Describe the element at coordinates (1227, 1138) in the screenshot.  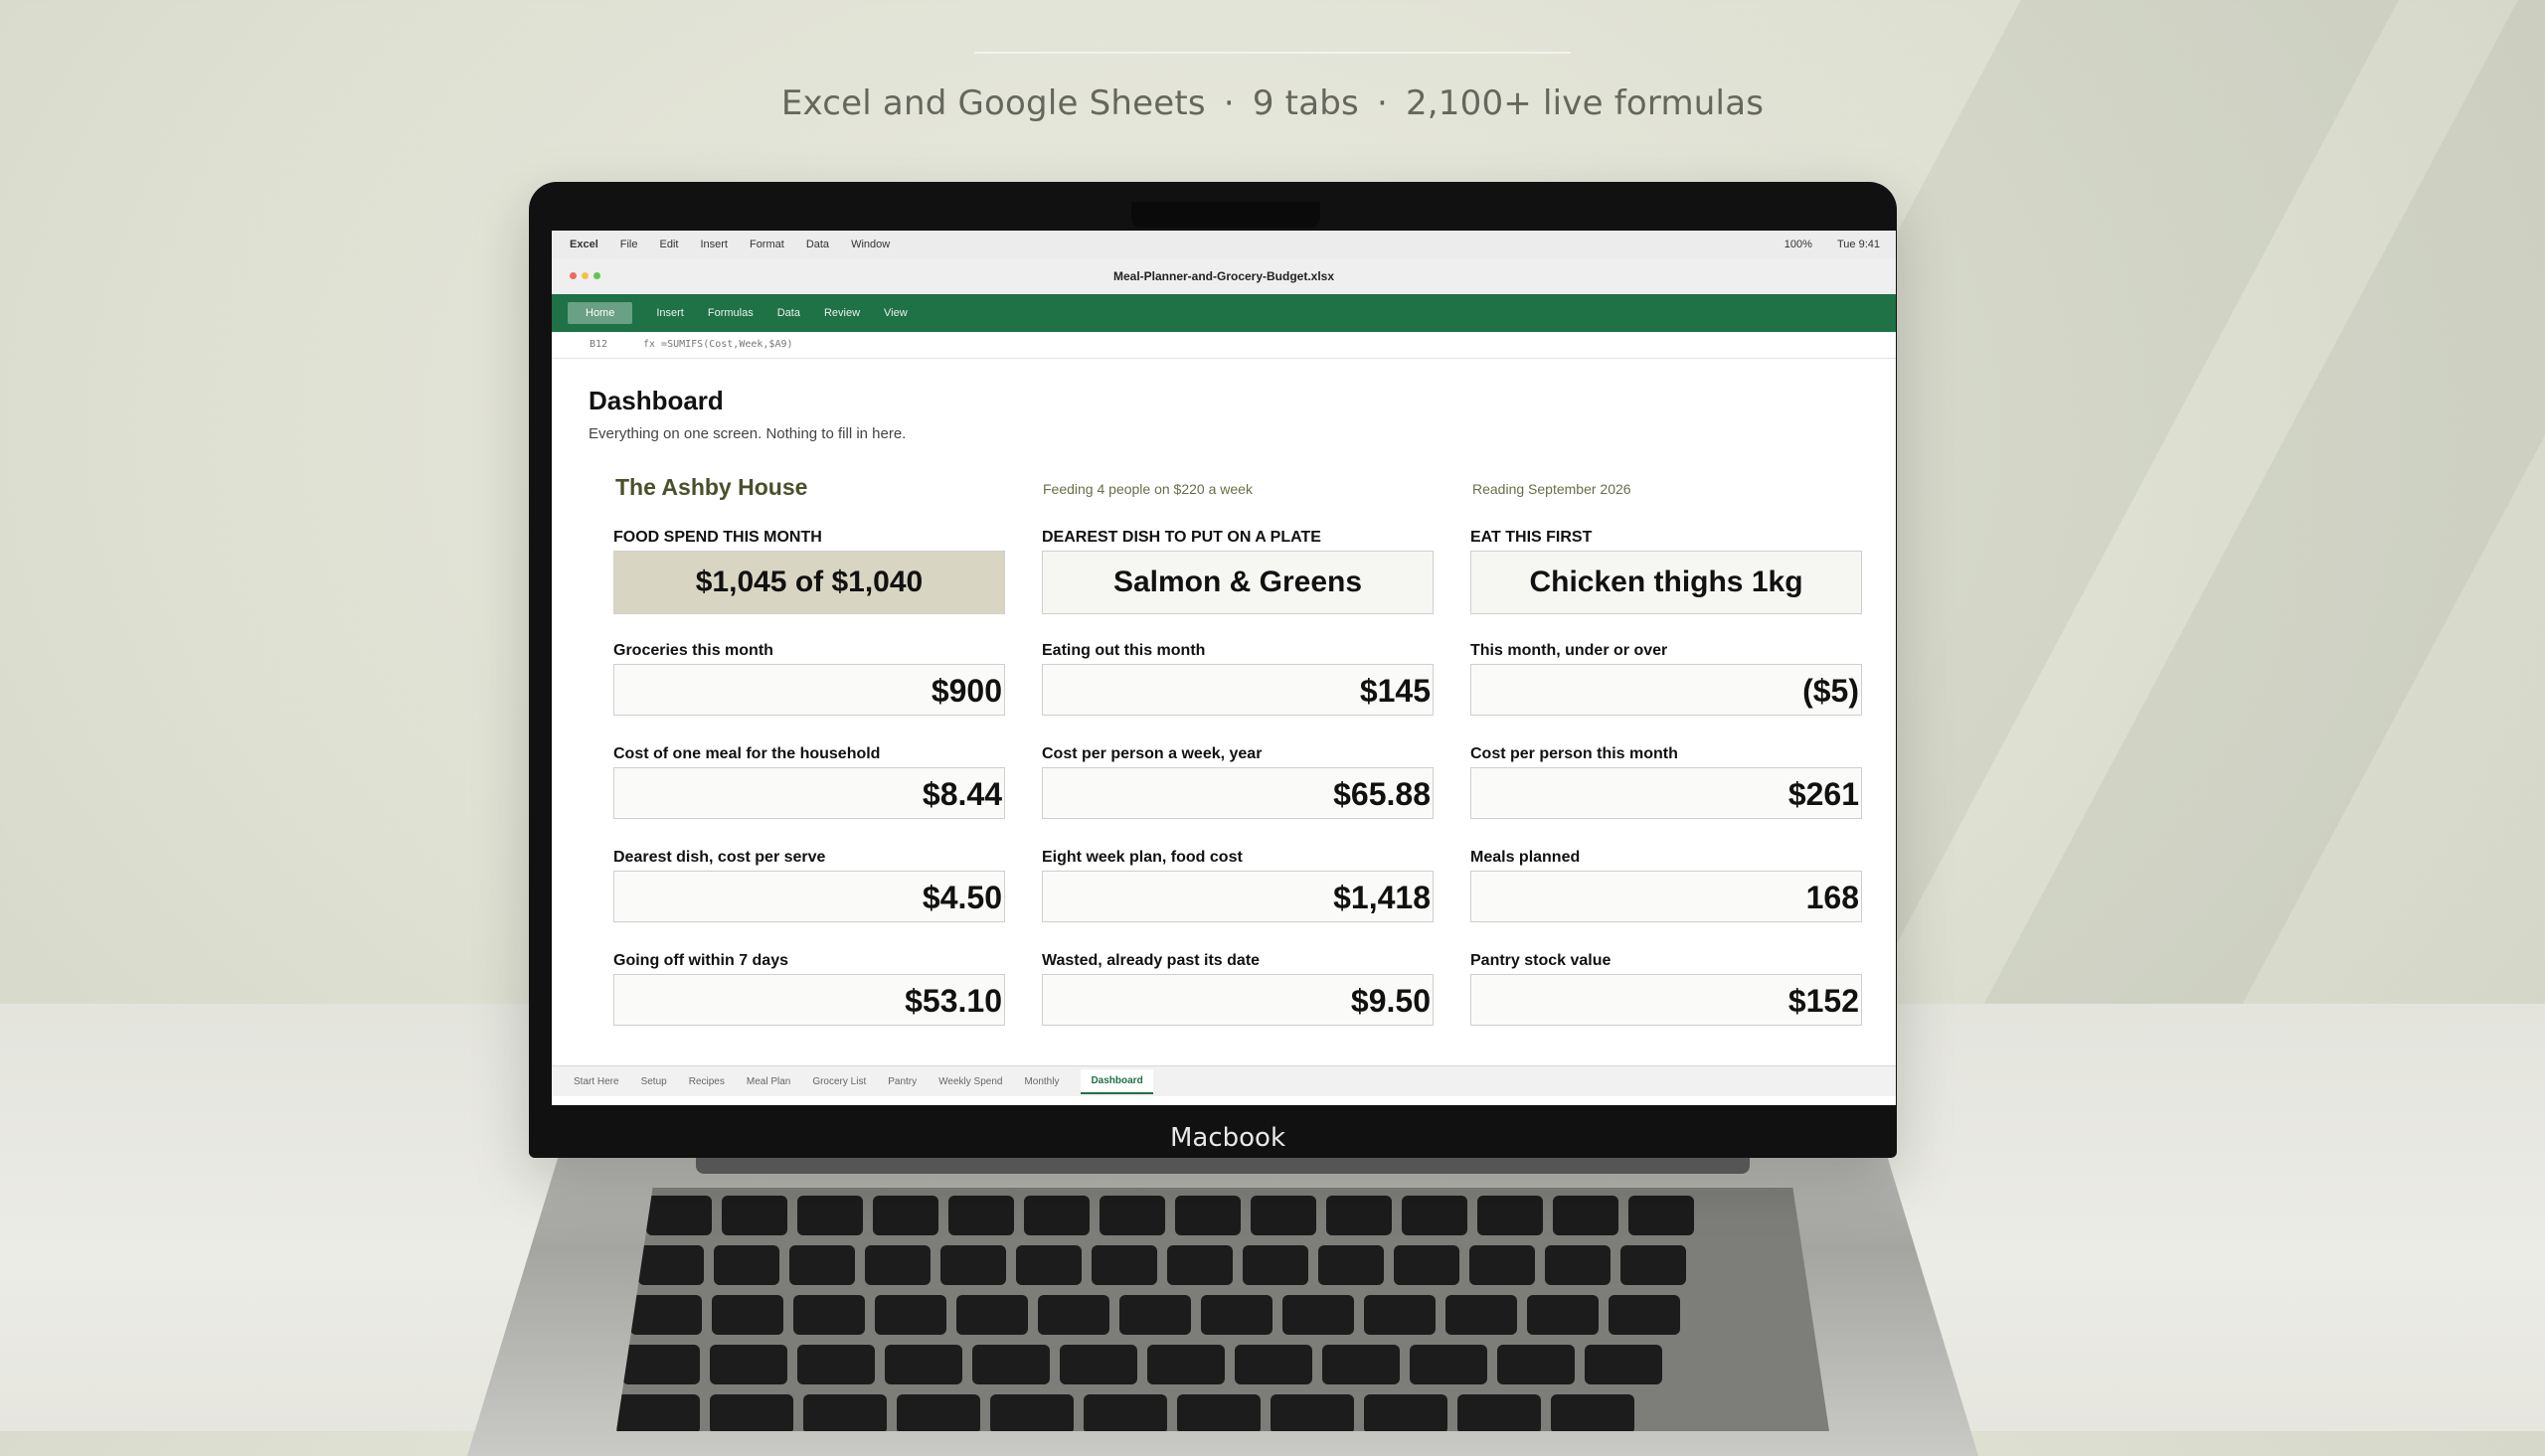
I see `laptop-brand: Macbook` at that location.